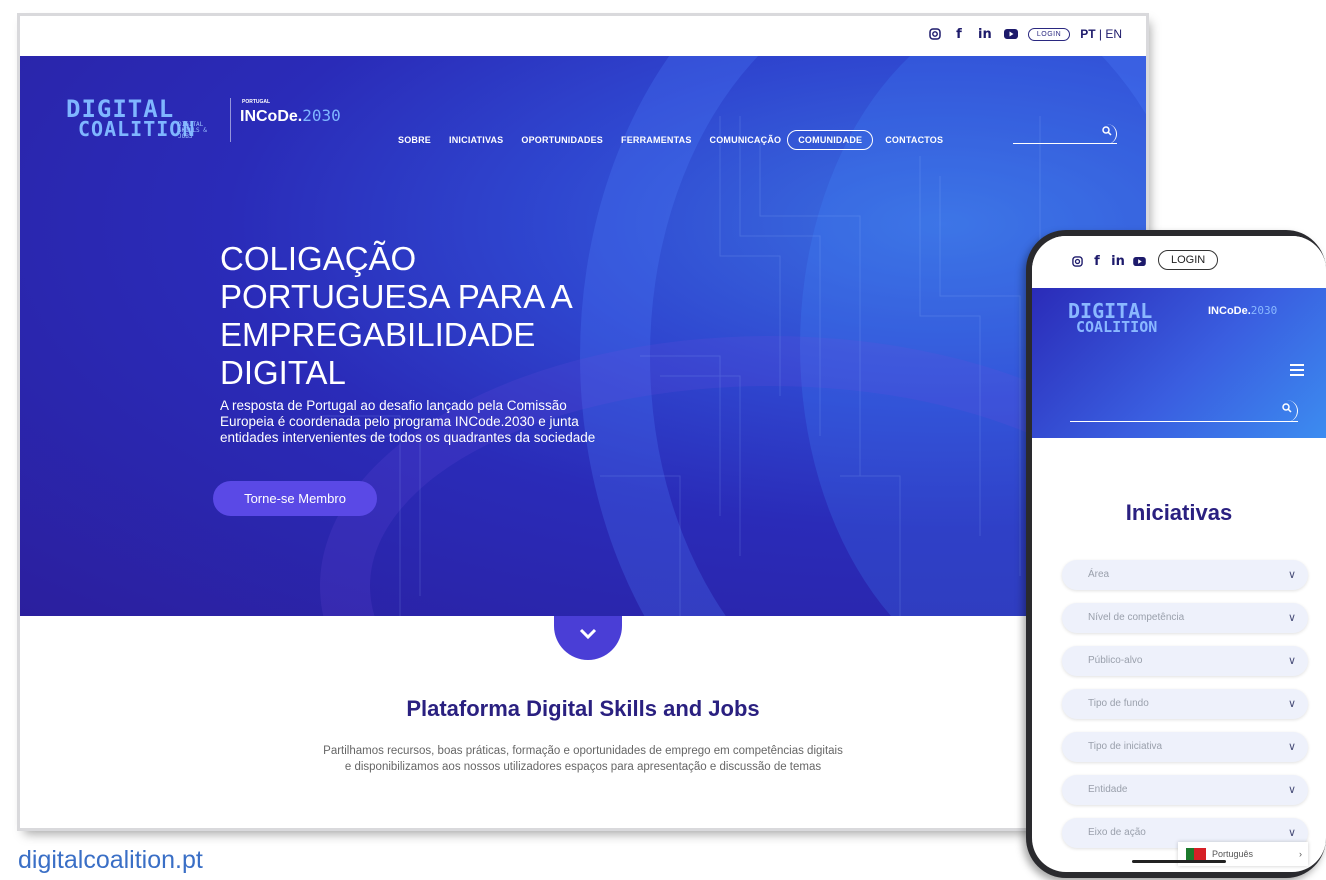 This screenshot has width=1326, height=880. Describe the element at coordinates (1185, 661) in the screenshot. I see `filter-publico-alvo: Público-alvo ∨` at that location.